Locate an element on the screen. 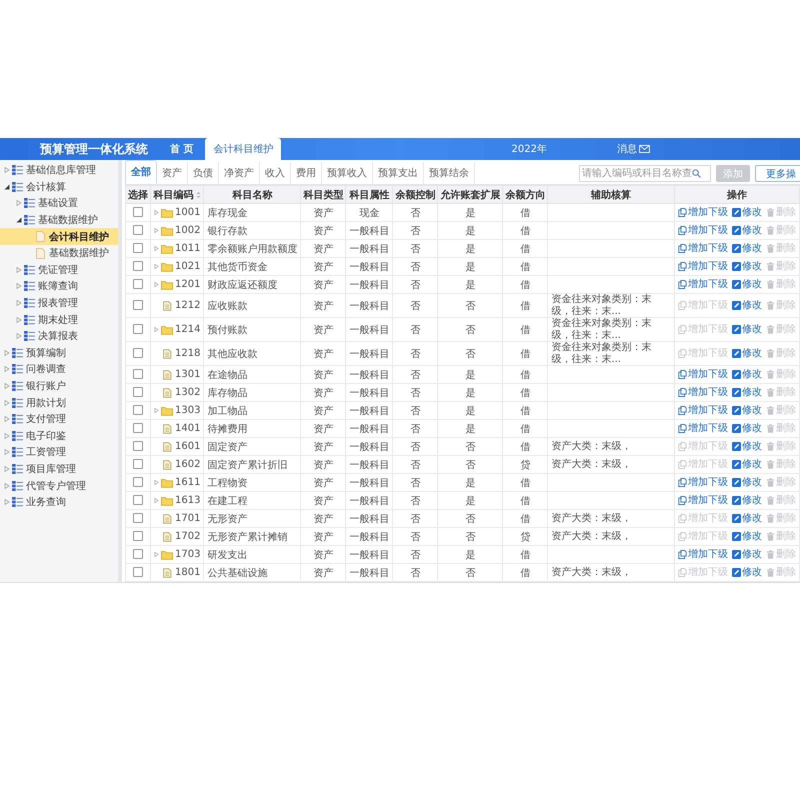  category-tab: 全部 is located at coordinates (141, 172).